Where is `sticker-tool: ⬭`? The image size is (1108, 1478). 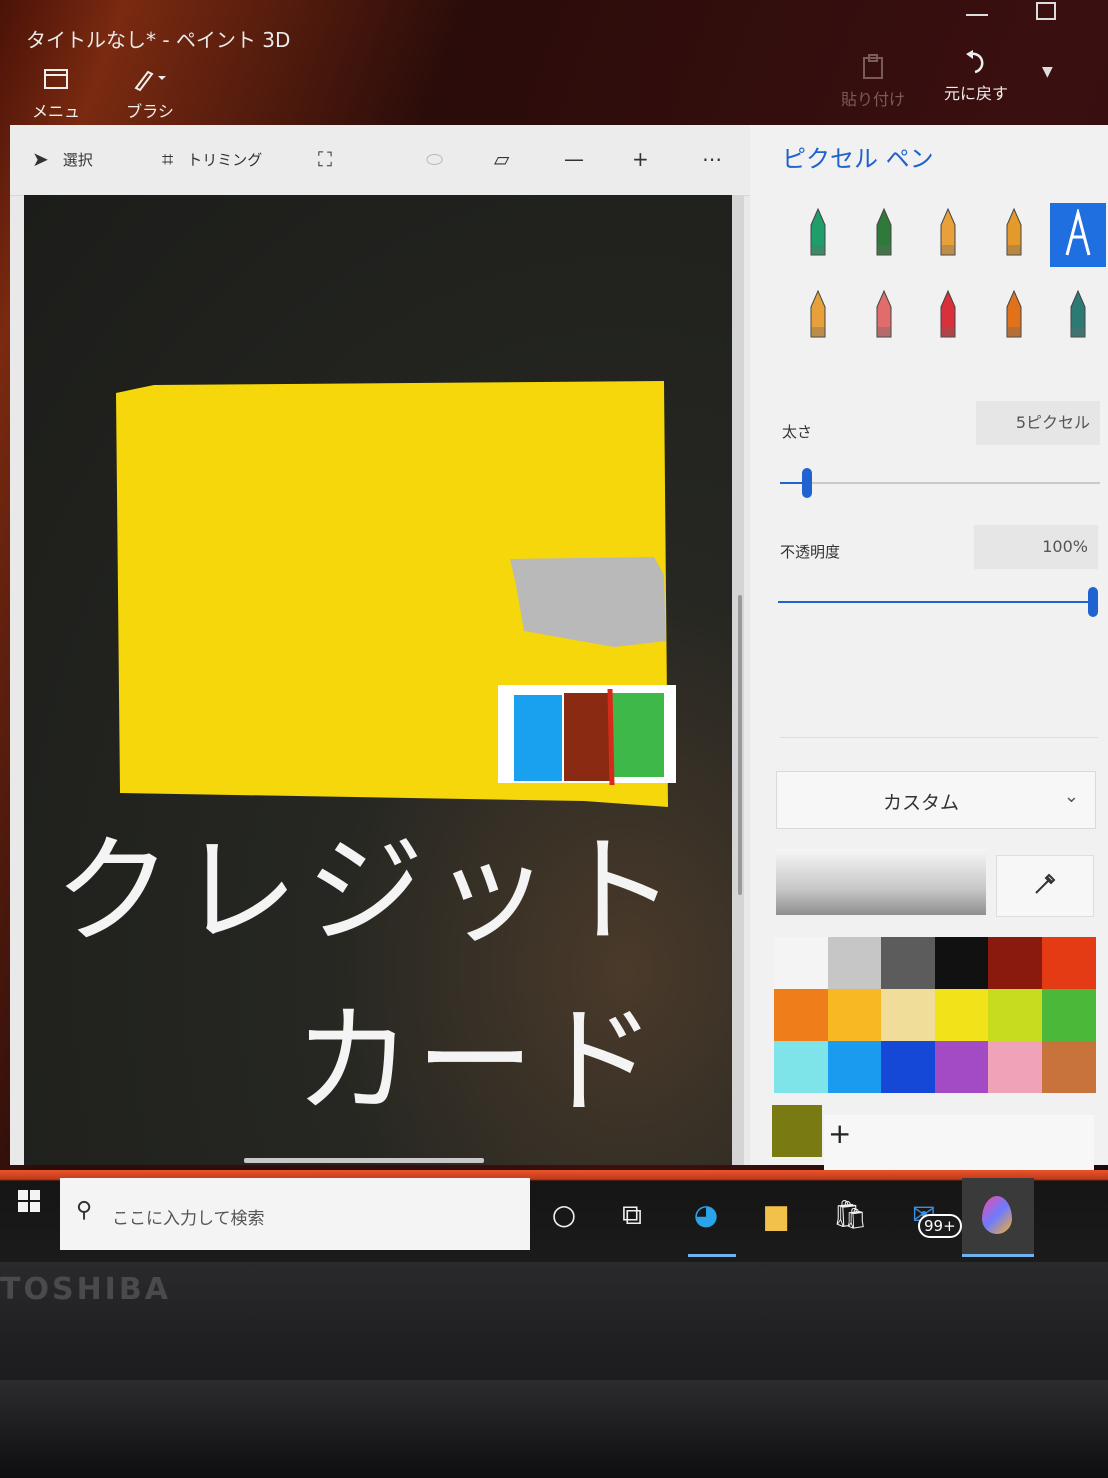 sticker-tool: ⬭ is located at coordinates (434, 159).